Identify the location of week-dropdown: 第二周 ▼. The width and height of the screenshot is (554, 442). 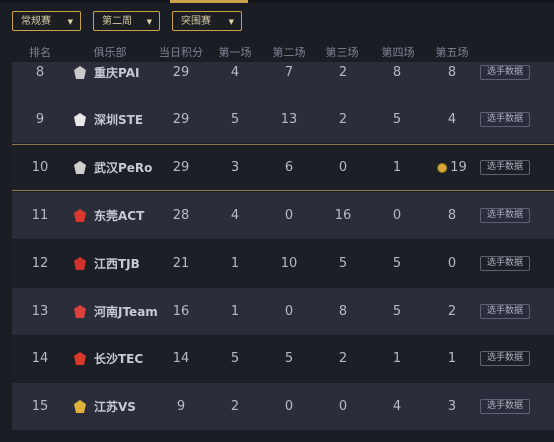
(126, 21).